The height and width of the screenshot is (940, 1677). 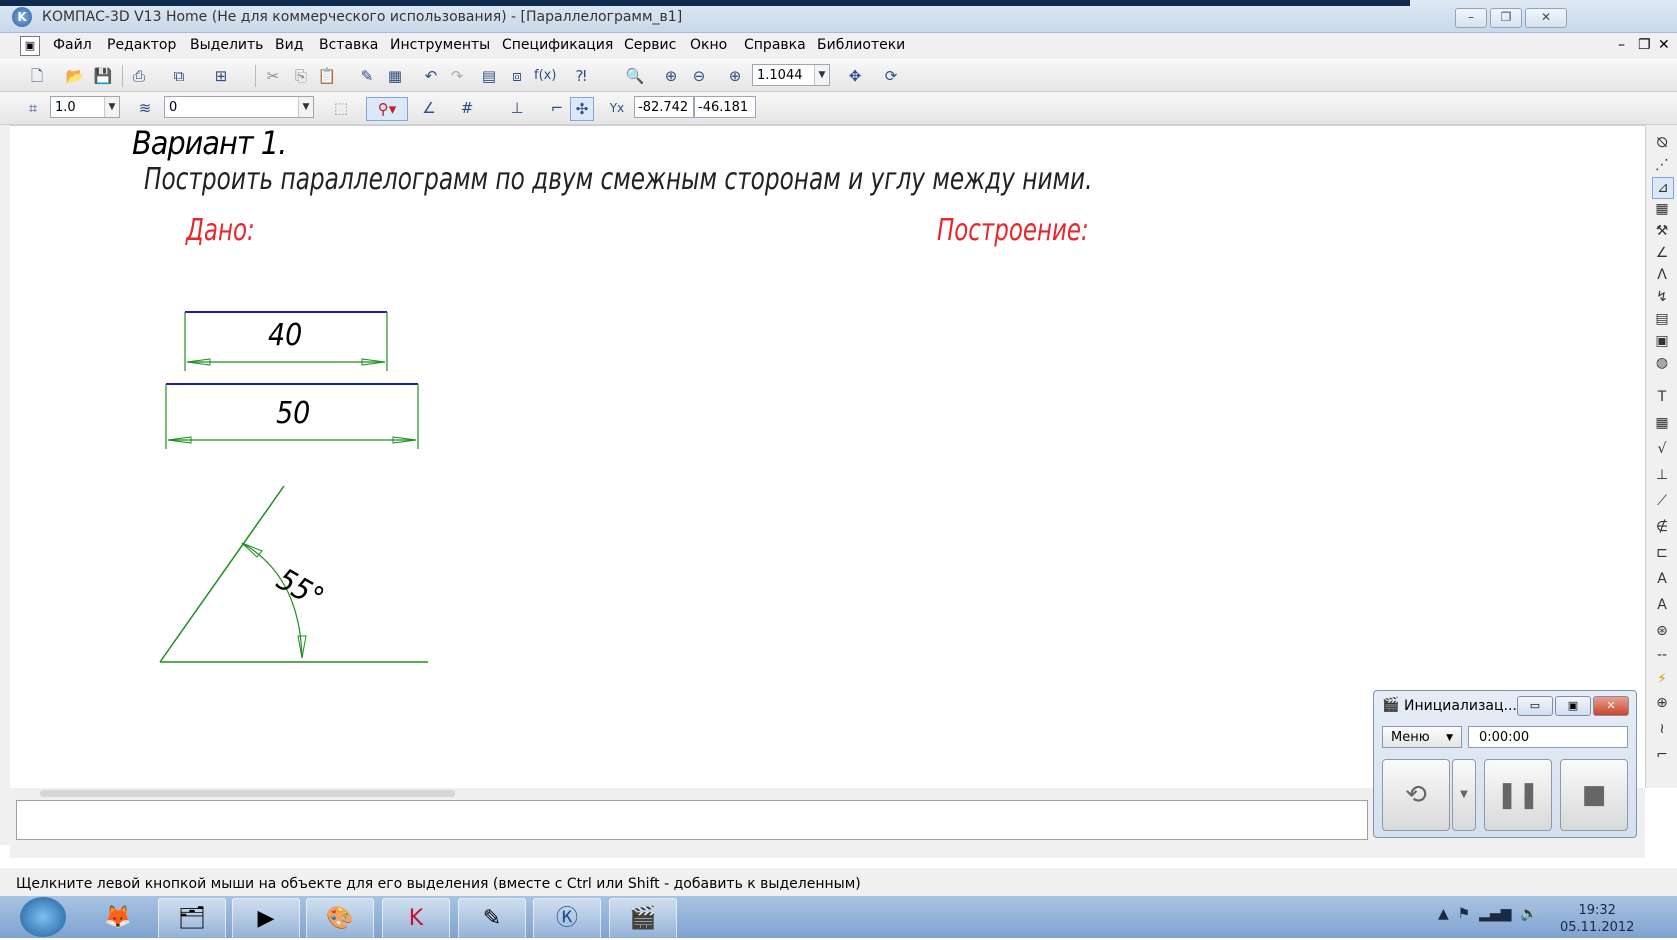 I want to click on tolerance-icon: ⊏, so click(x=1662, y=553).